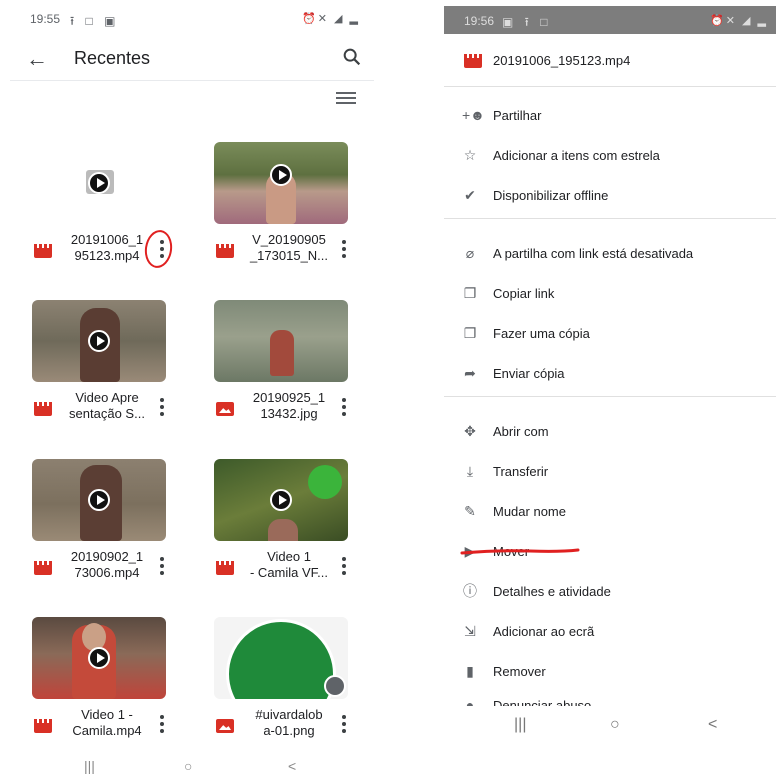 The image size is (776, 774). What do you see at coordinates (562, 60) in the screenshot?
I see `sheet-file-name: 20191006_195123.mp4` at bounding box center [562, 60].